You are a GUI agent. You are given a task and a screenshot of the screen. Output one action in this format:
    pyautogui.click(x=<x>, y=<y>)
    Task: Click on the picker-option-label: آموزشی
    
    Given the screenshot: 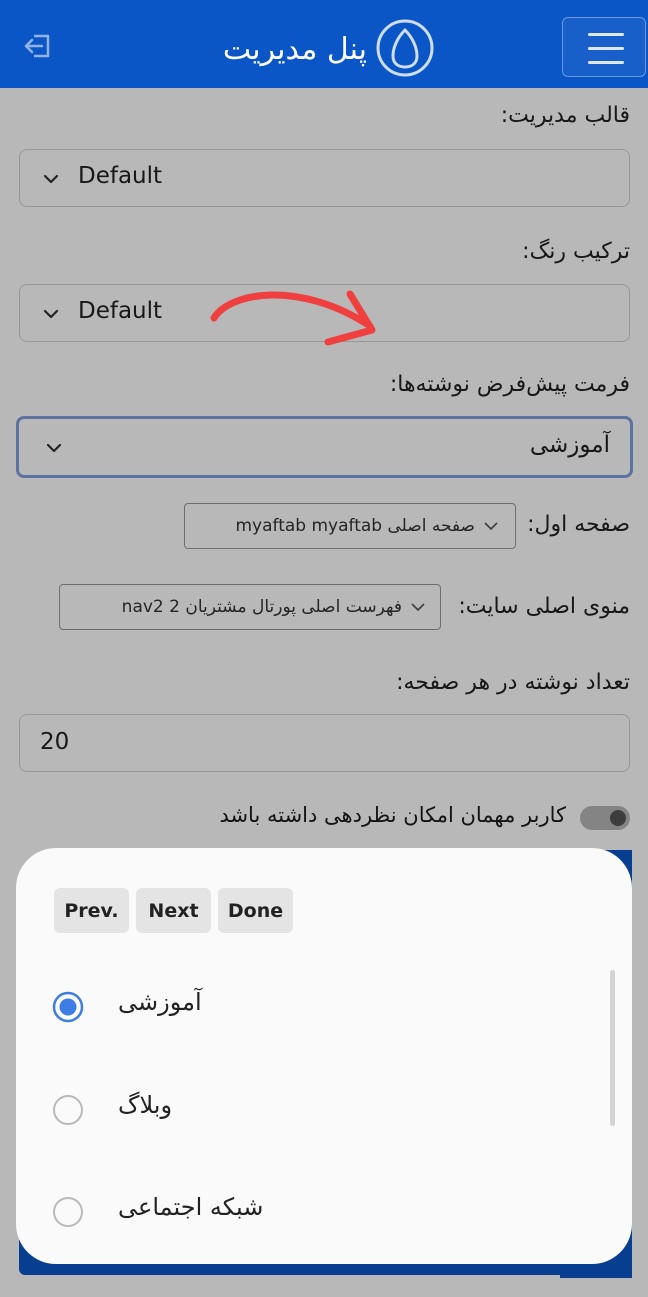 What is the action you would take?
    pyautogui.click(x=160, y=1002)
    